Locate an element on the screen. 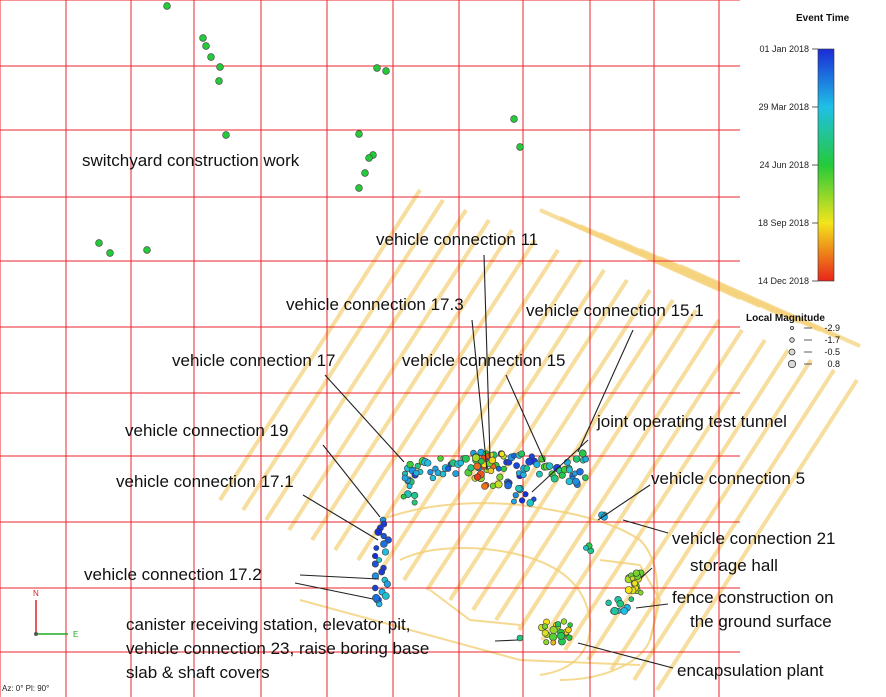 This screenshot has width=886, height=697. annotation-test-tunnel: joint operating test tunnel is located at coordinates (691, 421).